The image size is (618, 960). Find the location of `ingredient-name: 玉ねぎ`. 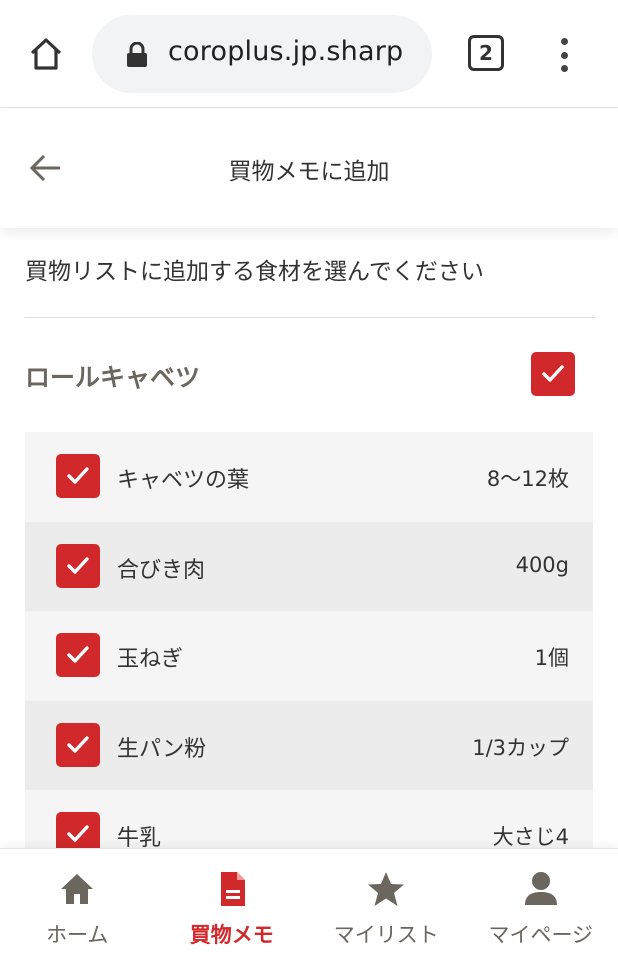

ingredient-name: 玉ねぎ is located at coordinates (150, 659).